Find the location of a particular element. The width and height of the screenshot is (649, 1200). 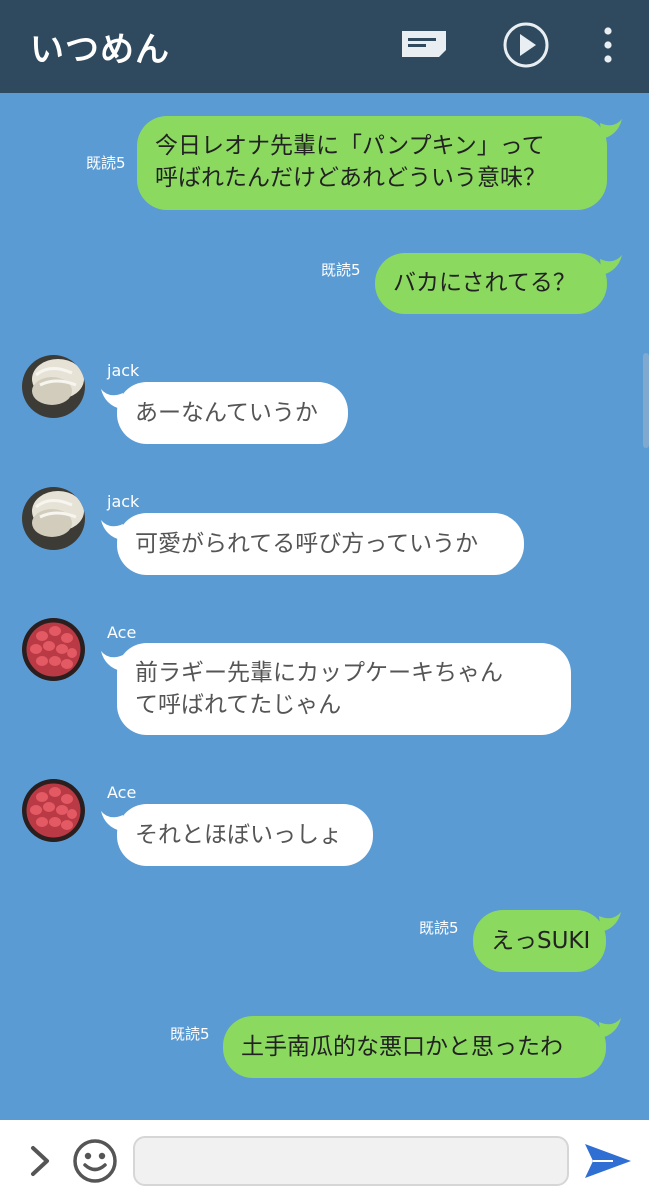

chat-title: いつめん is located at coordinates (100, 50).